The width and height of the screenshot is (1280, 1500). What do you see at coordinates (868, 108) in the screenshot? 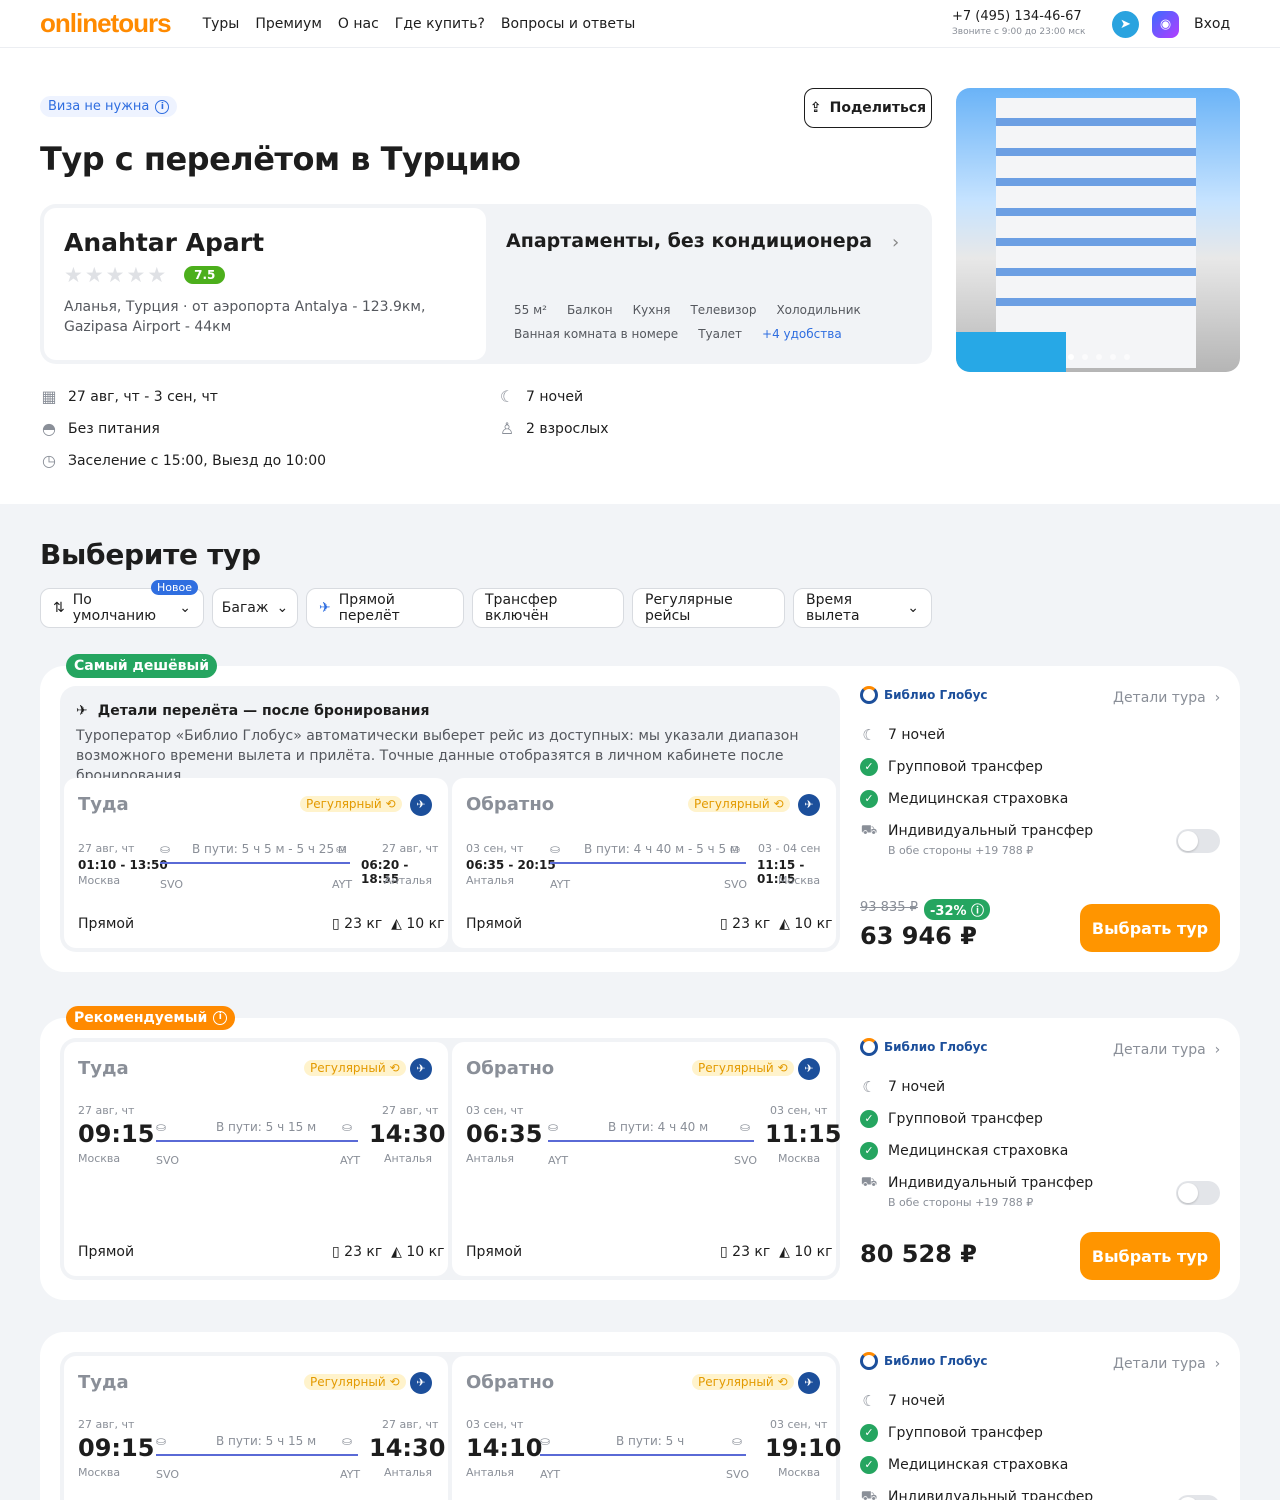
I see `share-button: ⇪ Поделиться` at bounding box center [868, 108].